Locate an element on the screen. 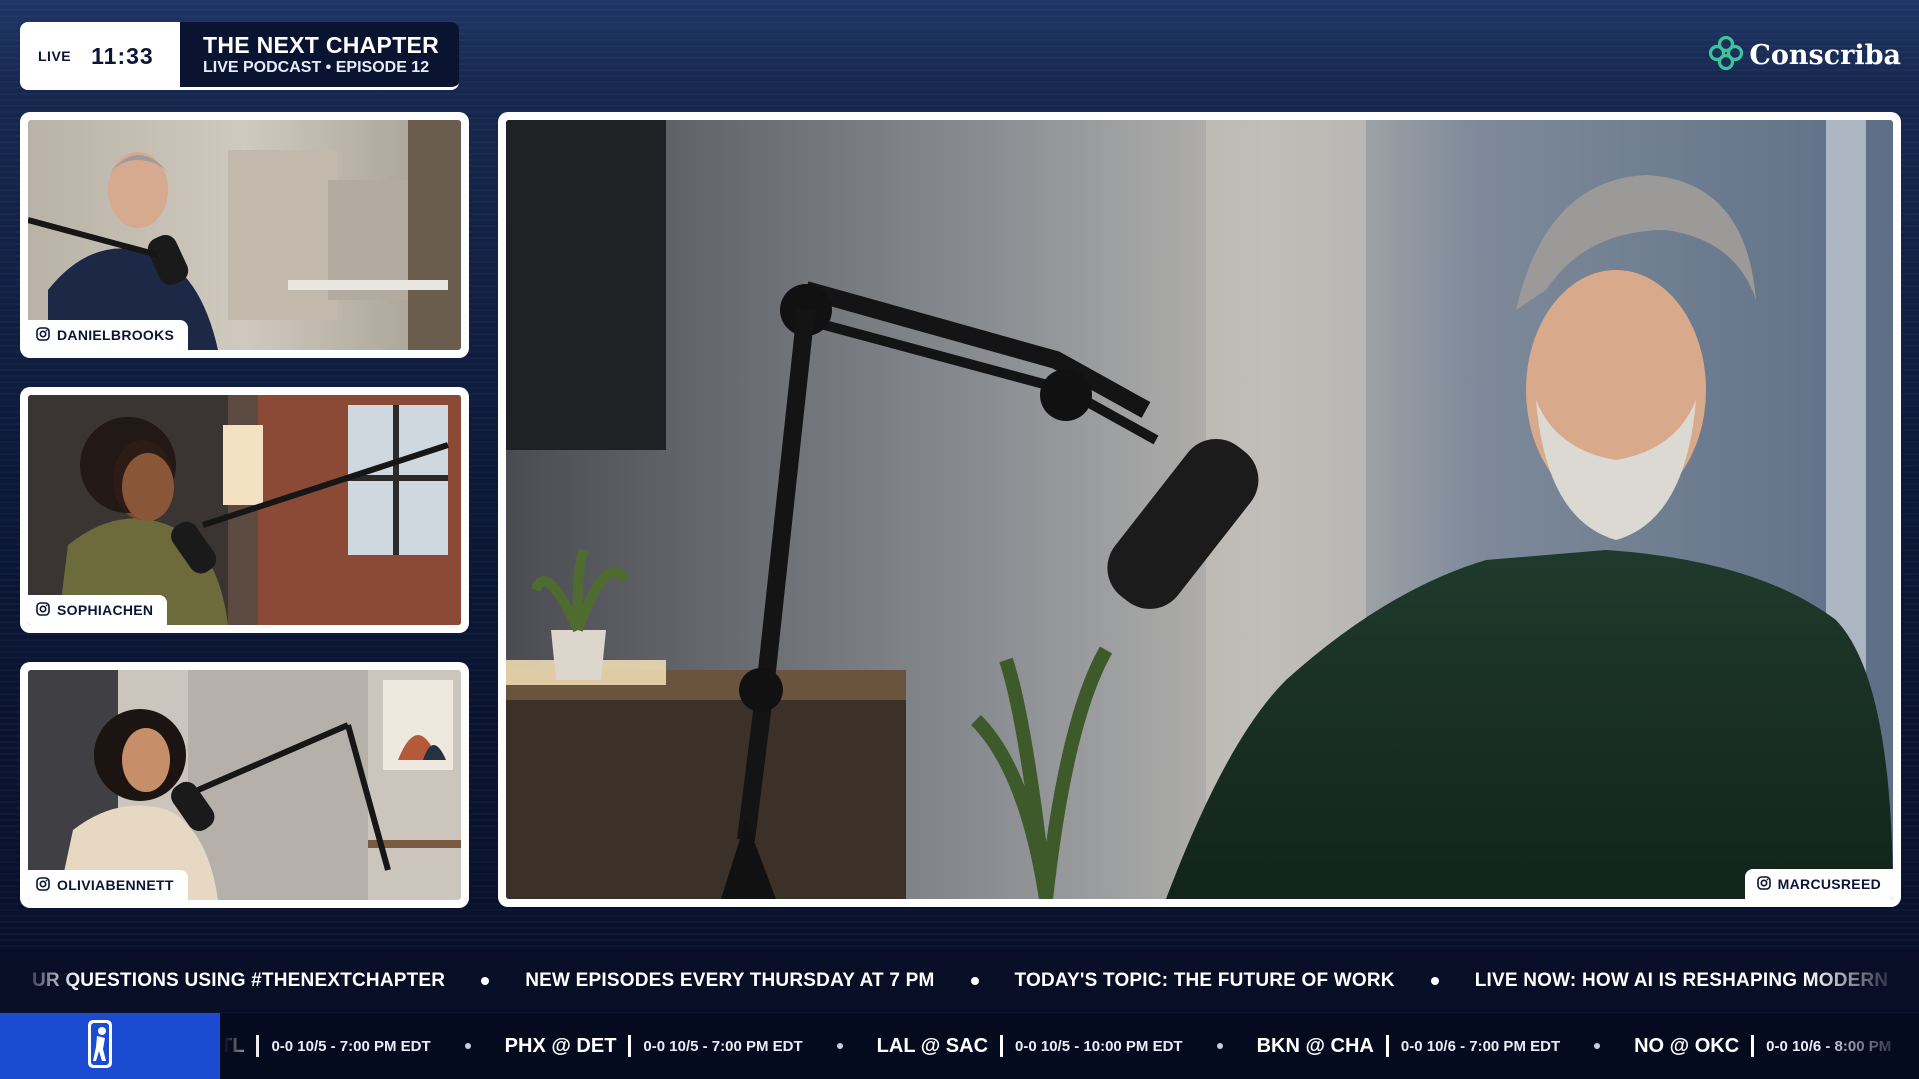  participant-handle-tag: OLIVIABENNETT is located at coordinates (108, 885).